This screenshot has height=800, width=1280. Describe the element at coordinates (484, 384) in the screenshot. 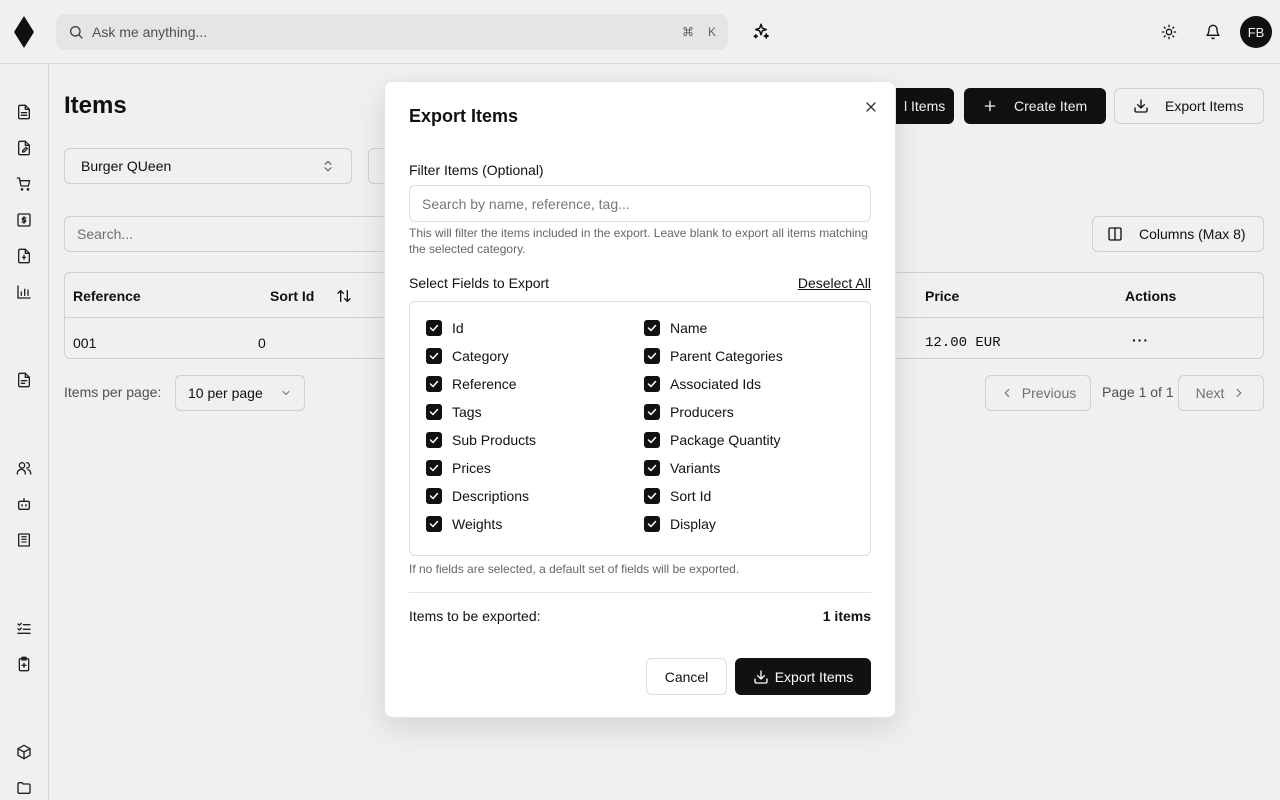

I see `field-option-label: Reference` at that location.